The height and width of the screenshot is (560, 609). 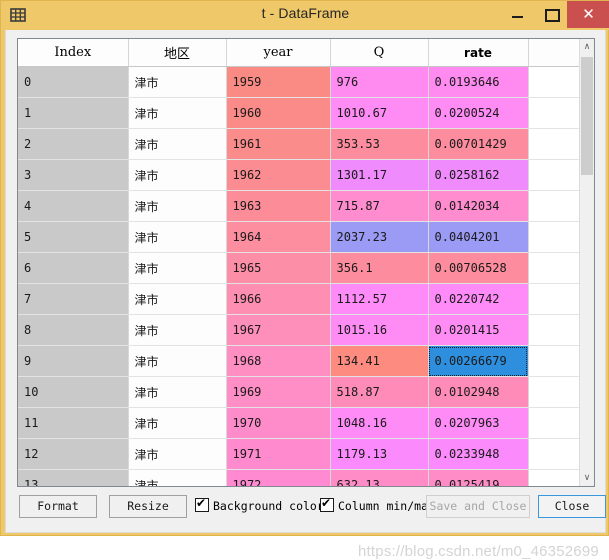 I want to click on table-row: 6 津市 1965 356.1 0.00706528, so click(x=299, y=268).